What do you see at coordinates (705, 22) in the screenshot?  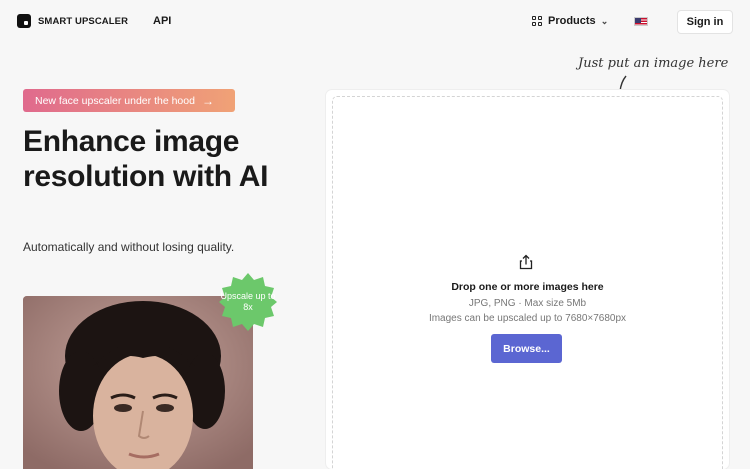 I see `sign-in-button: Sign in` at bounding box center [705, 22].